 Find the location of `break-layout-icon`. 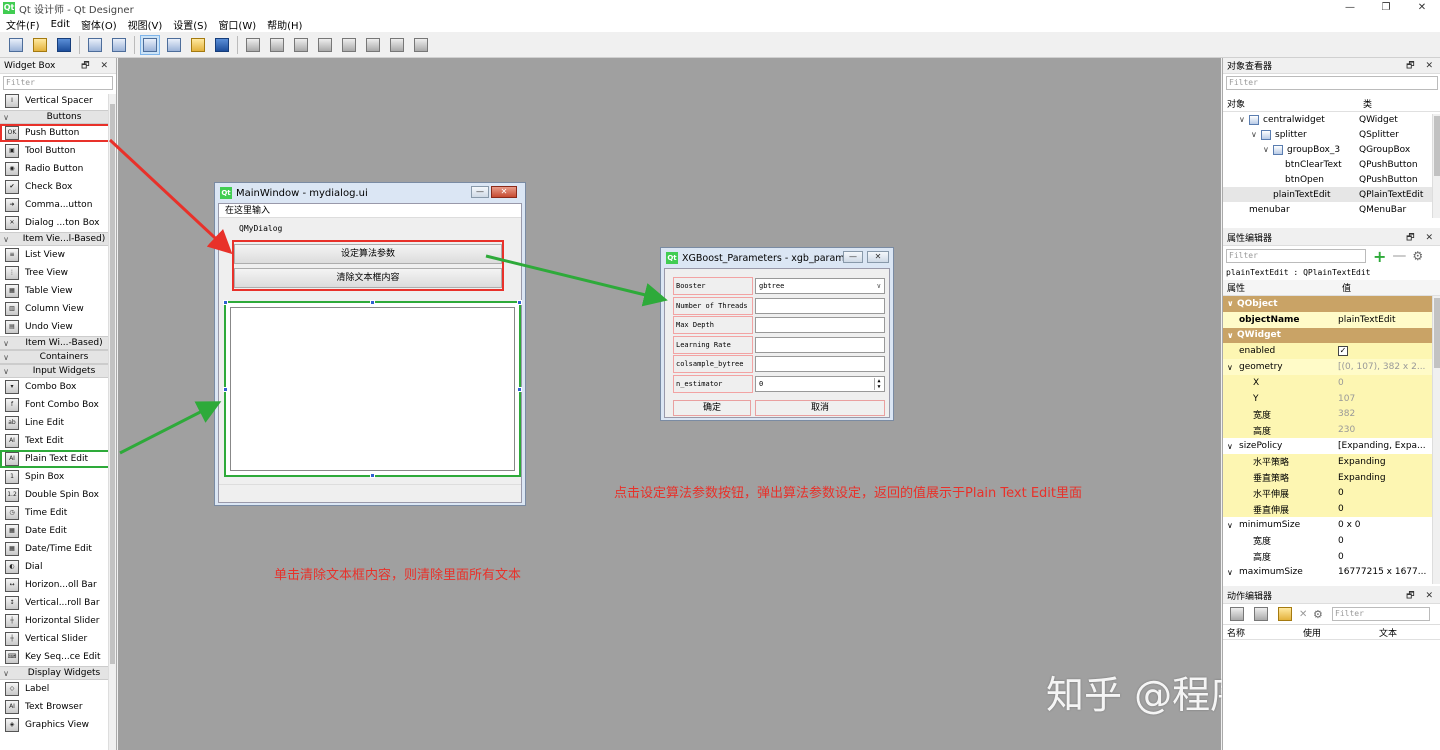

break-layout-icon is located at coordinates (397, 45).